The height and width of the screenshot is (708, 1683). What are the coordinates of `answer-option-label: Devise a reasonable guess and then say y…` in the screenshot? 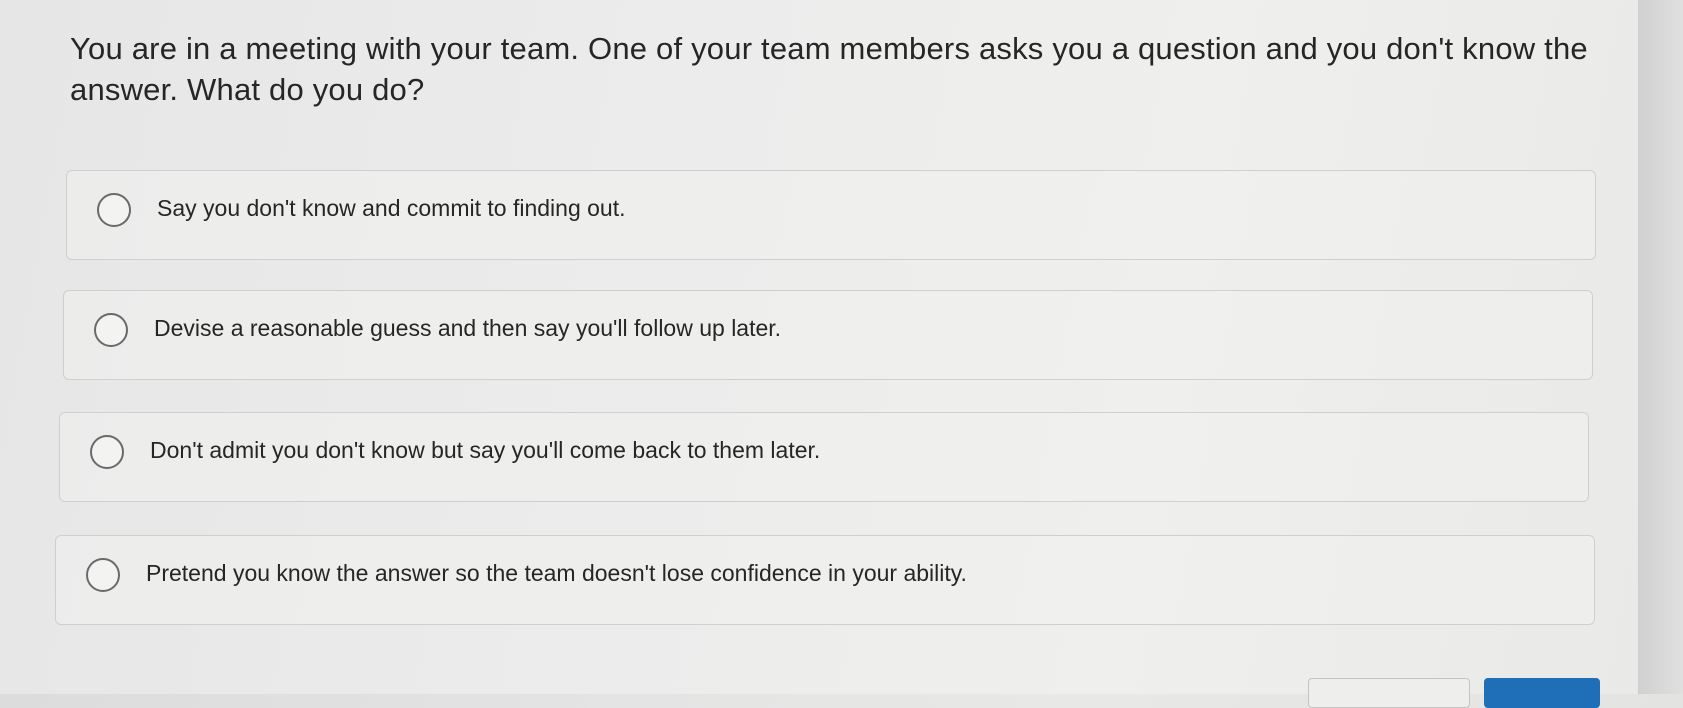 It's located at (468, 328).